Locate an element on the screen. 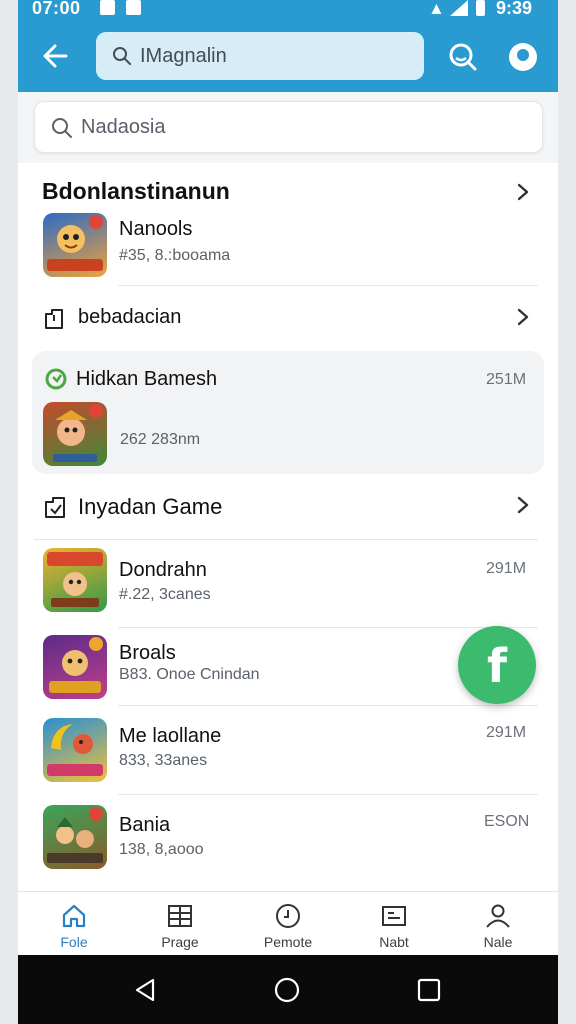 The width and height of the screenshot is (576, 1024). nav-item-profile: Nale is located at coordinates (498, 924).